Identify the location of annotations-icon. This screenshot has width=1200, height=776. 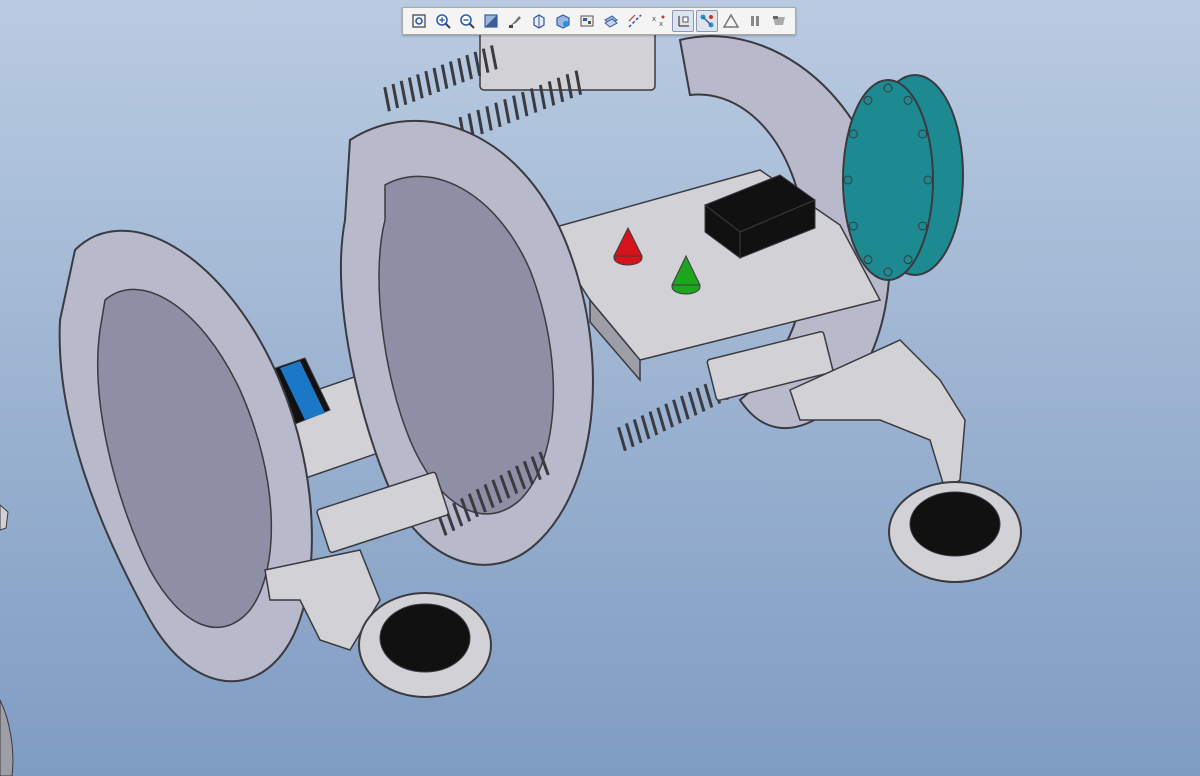
(707, 21).